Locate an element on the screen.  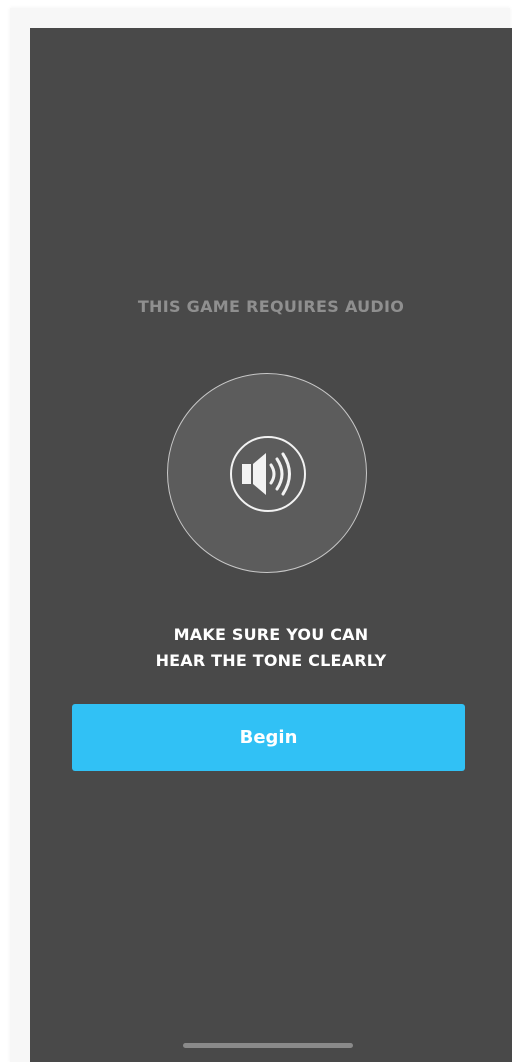
instruction-line-2: HEAR THE TONE CLEARLY is located at coordinates (271, 660).